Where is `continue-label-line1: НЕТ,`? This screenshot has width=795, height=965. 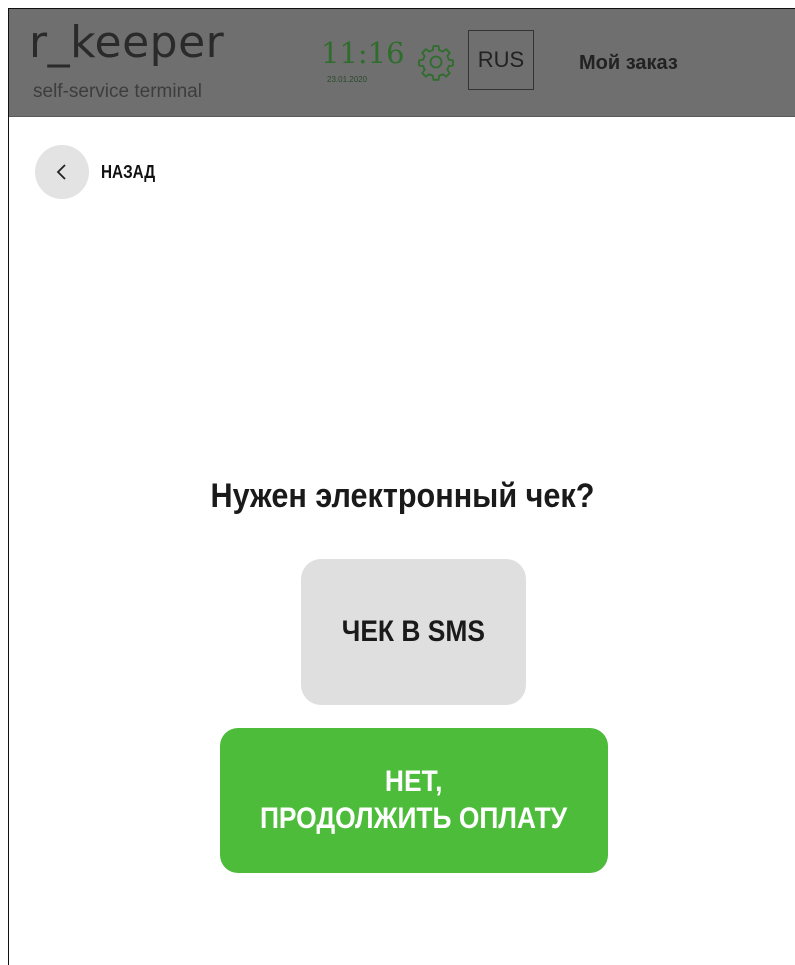
continue-label-line1: НЕТ, is located at coordinates (414, 781).